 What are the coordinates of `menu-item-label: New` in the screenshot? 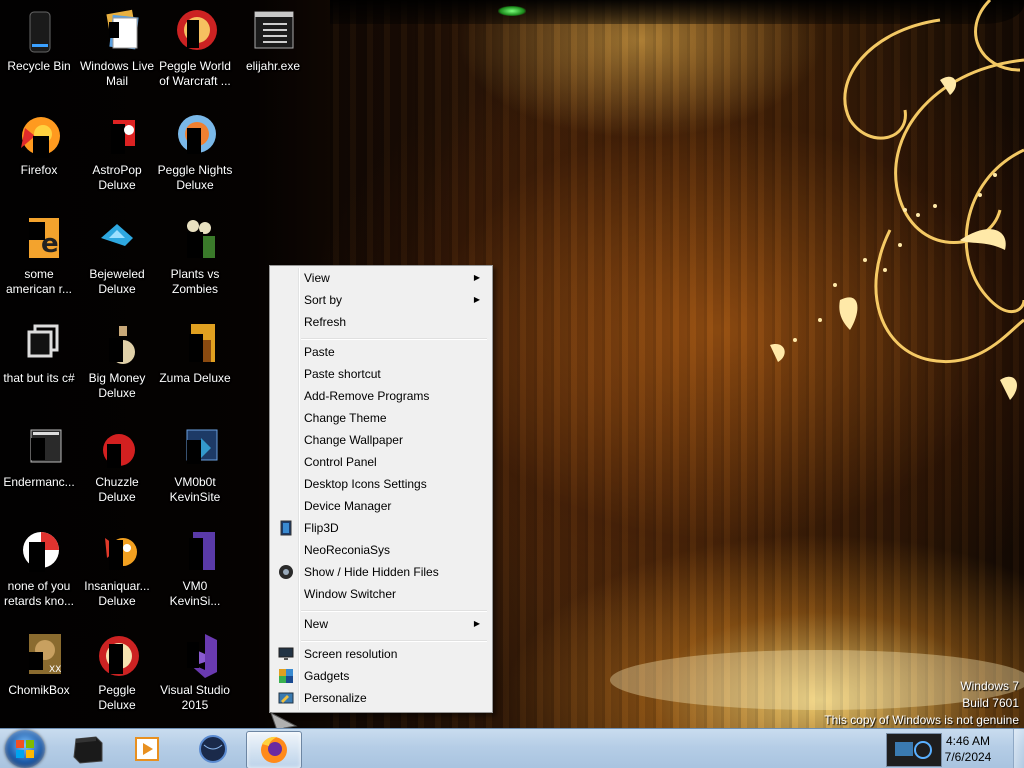 It's located at (316, 624).